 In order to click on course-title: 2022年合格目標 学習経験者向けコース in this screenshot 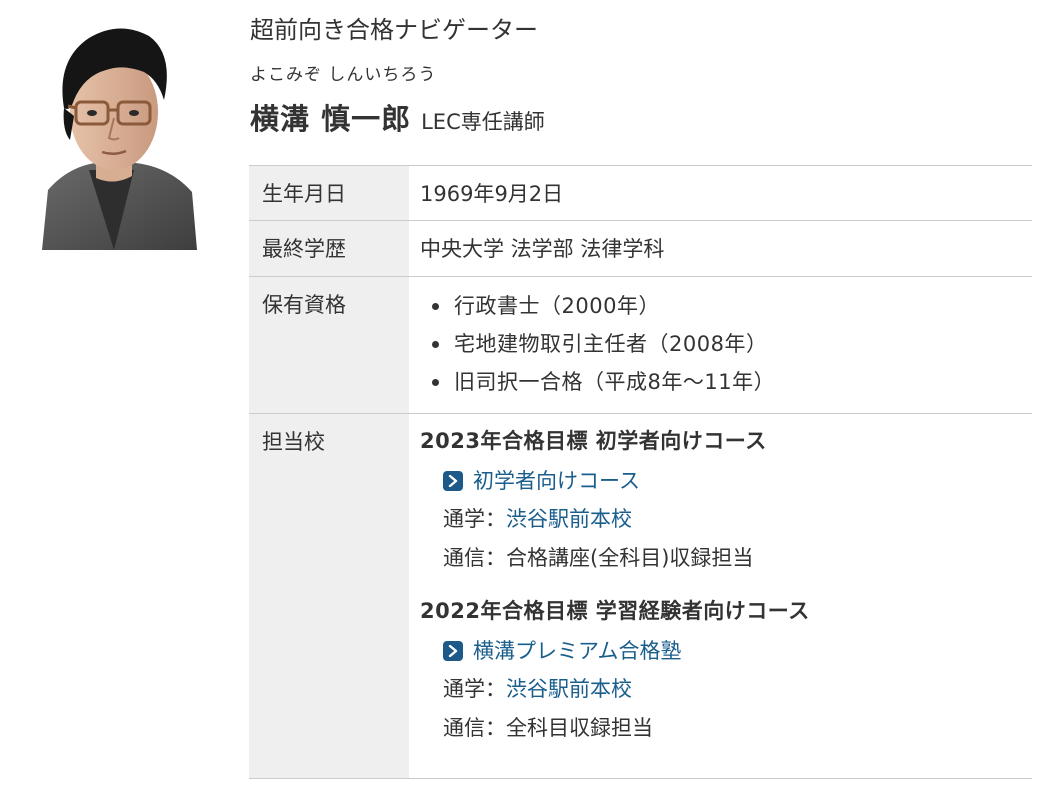, I will do `click(615, 611)`.